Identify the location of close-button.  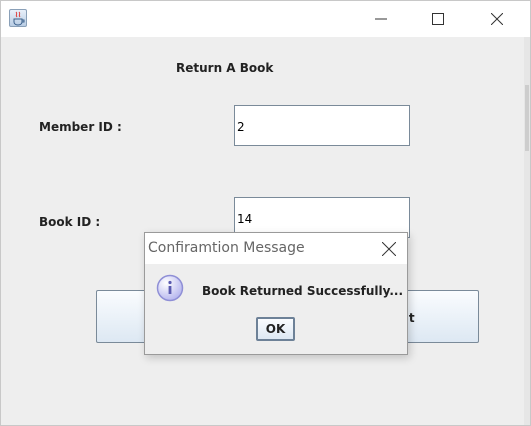
(497, 19).